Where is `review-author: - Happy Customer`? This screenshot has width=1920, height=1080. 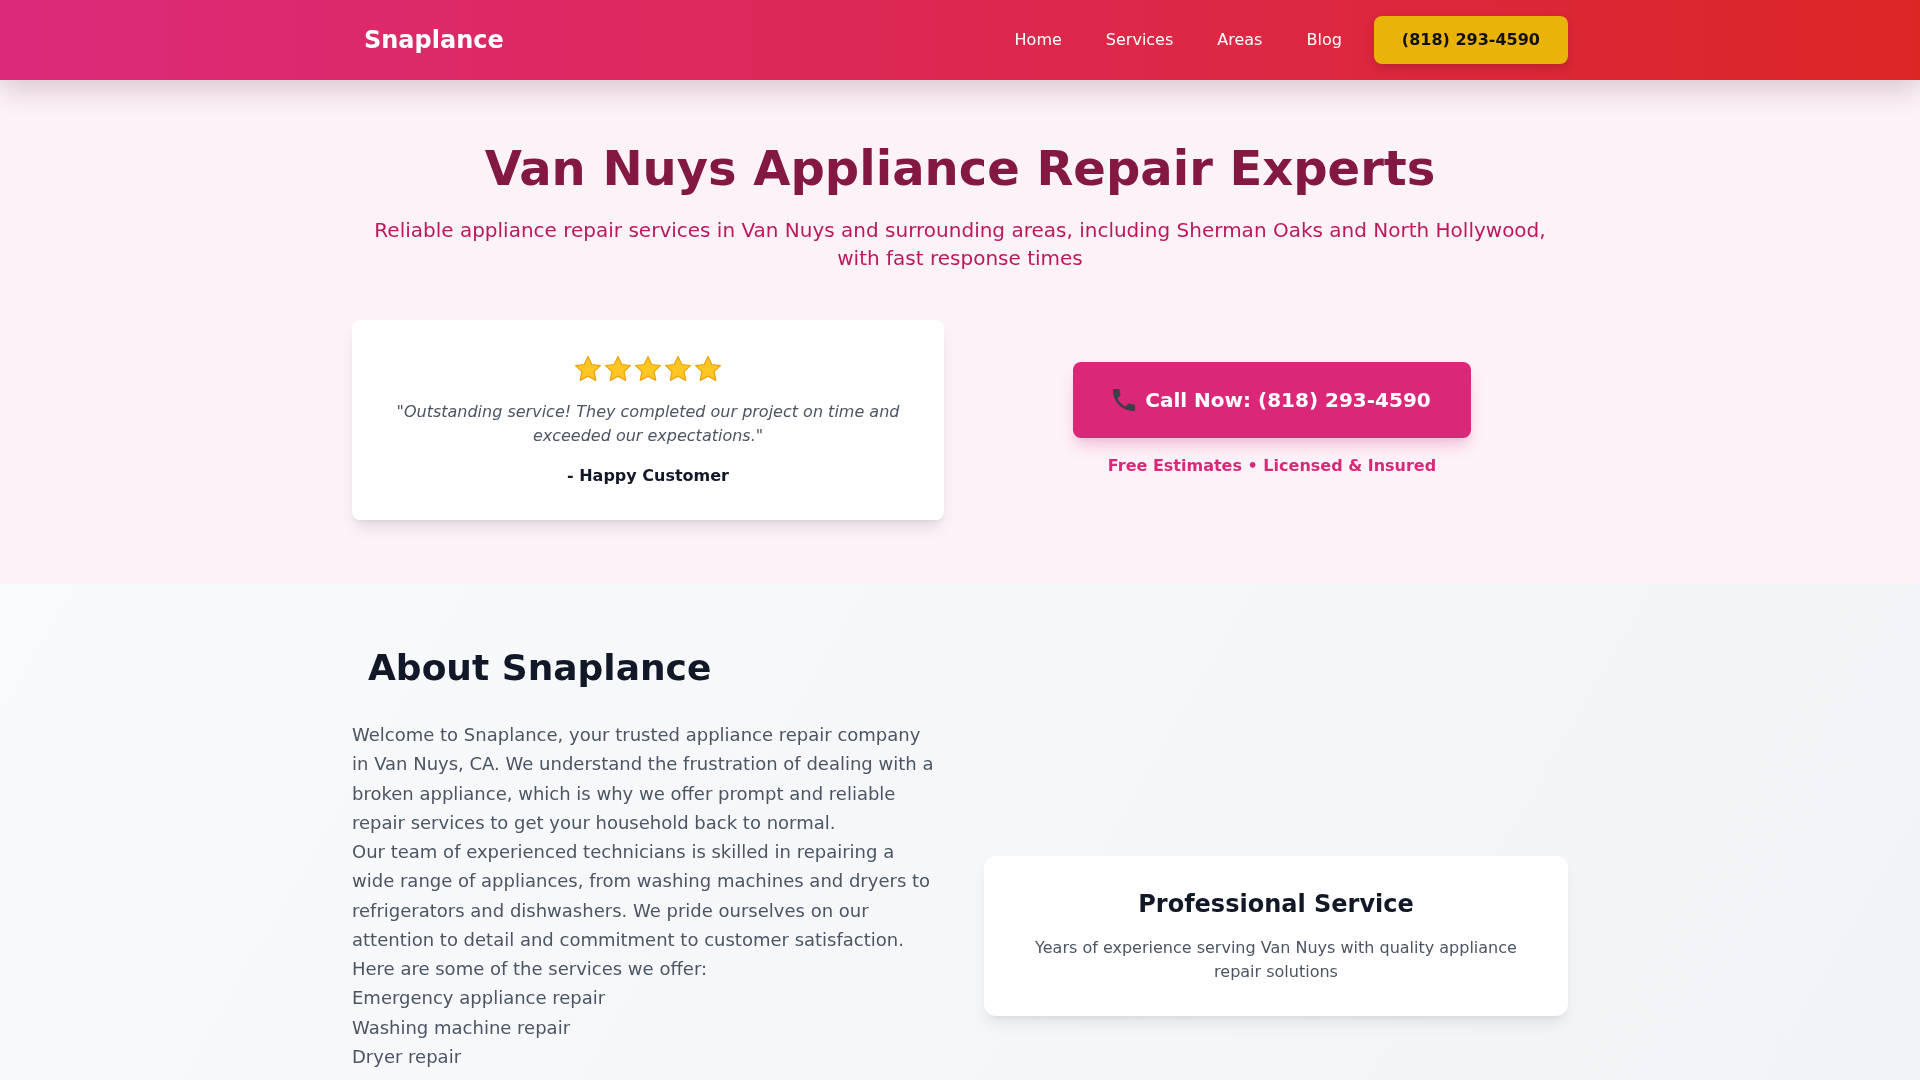
review-author: - Happy Customer is located at coordinates (648, 476).